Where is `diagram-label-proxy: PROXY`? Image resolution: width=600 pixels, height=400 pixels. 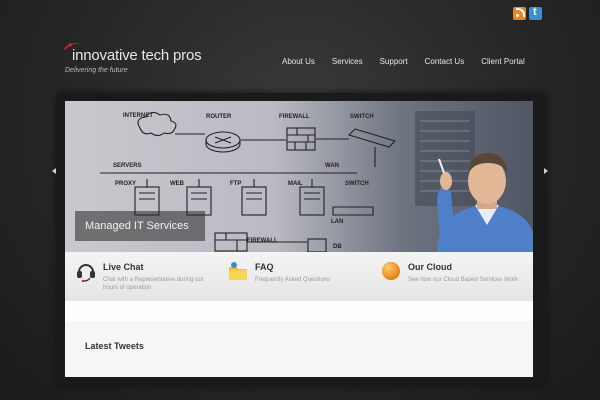 diagram-label-proxy: PROXY is located at coordinates (125, 184).